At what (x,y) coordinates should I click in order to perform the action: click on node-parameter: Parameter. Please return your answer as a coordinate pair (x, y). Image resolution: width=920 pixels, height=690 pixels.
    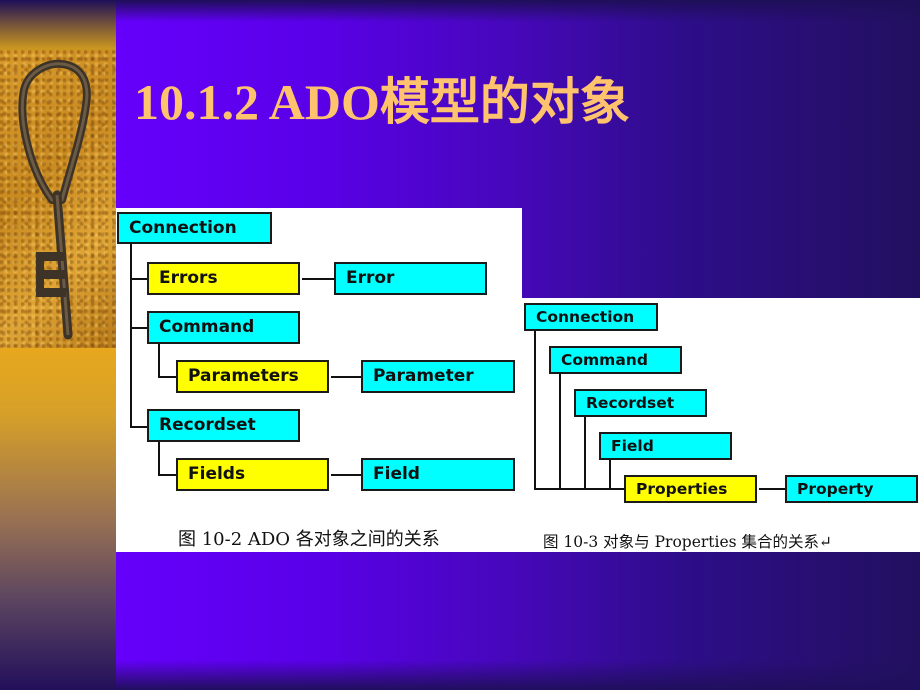
    Looking at the image, I should click on (438, 376).